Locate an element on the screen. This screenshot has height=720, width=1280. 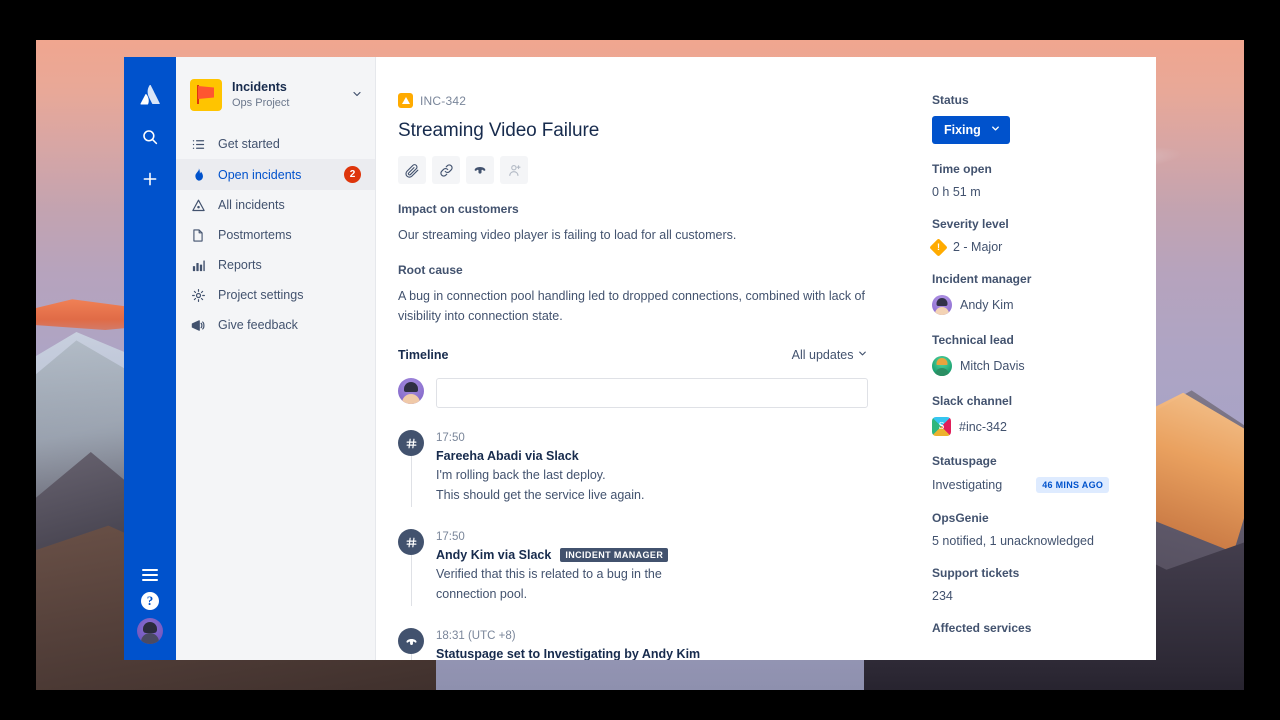
incident-manager-tag: INCIDENT MANAGER is located at coordinates (614, 555).